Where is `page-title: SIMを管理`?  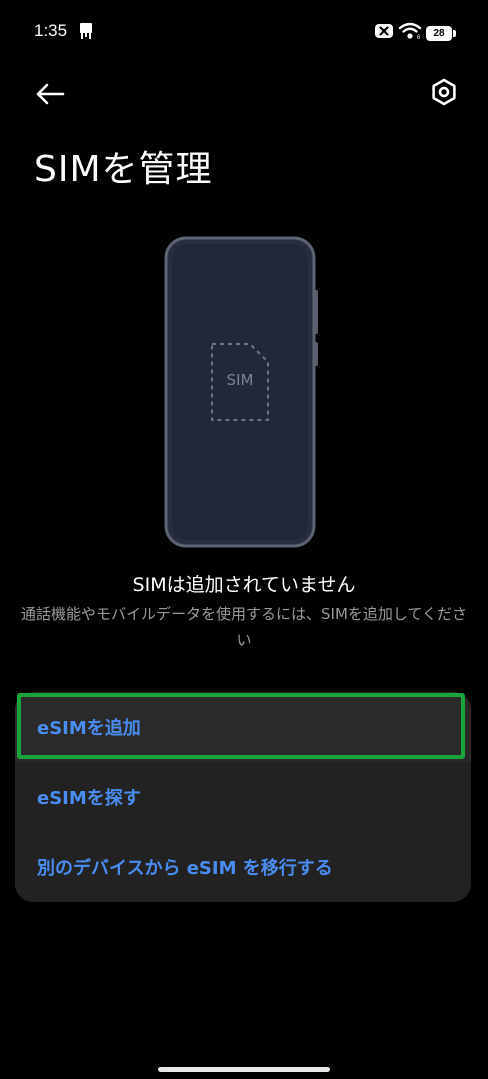 page-title: SIMを管理 is located at coordinates (123, 169).